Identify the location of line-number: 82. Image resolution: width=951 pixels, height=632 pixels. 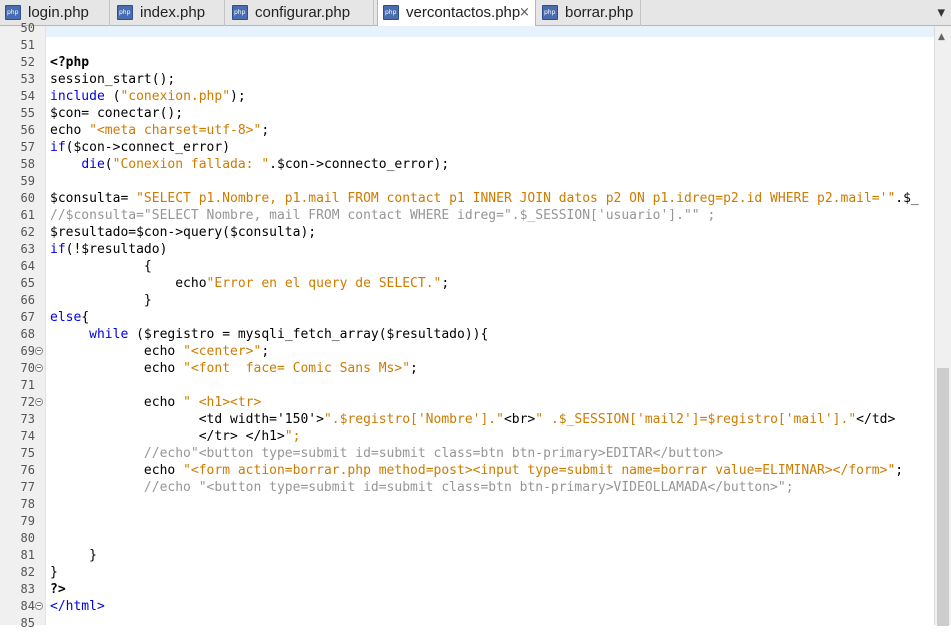
(27, 572).